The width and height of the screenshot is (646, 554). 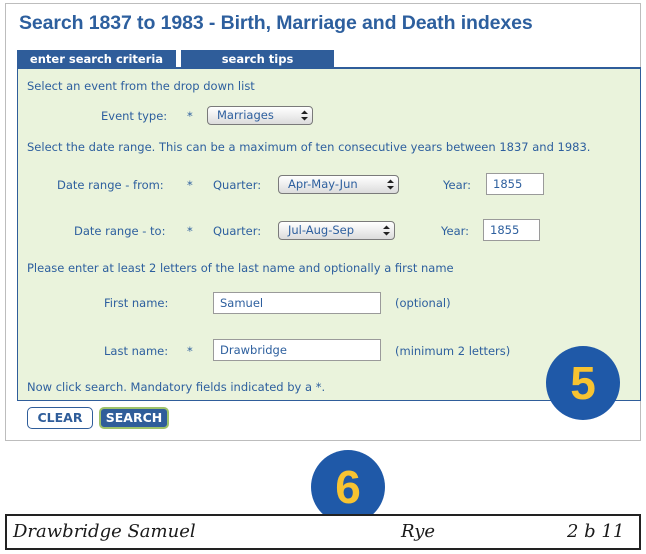 I want to click on step-badge-5: 5, so click(x=583, y=383).